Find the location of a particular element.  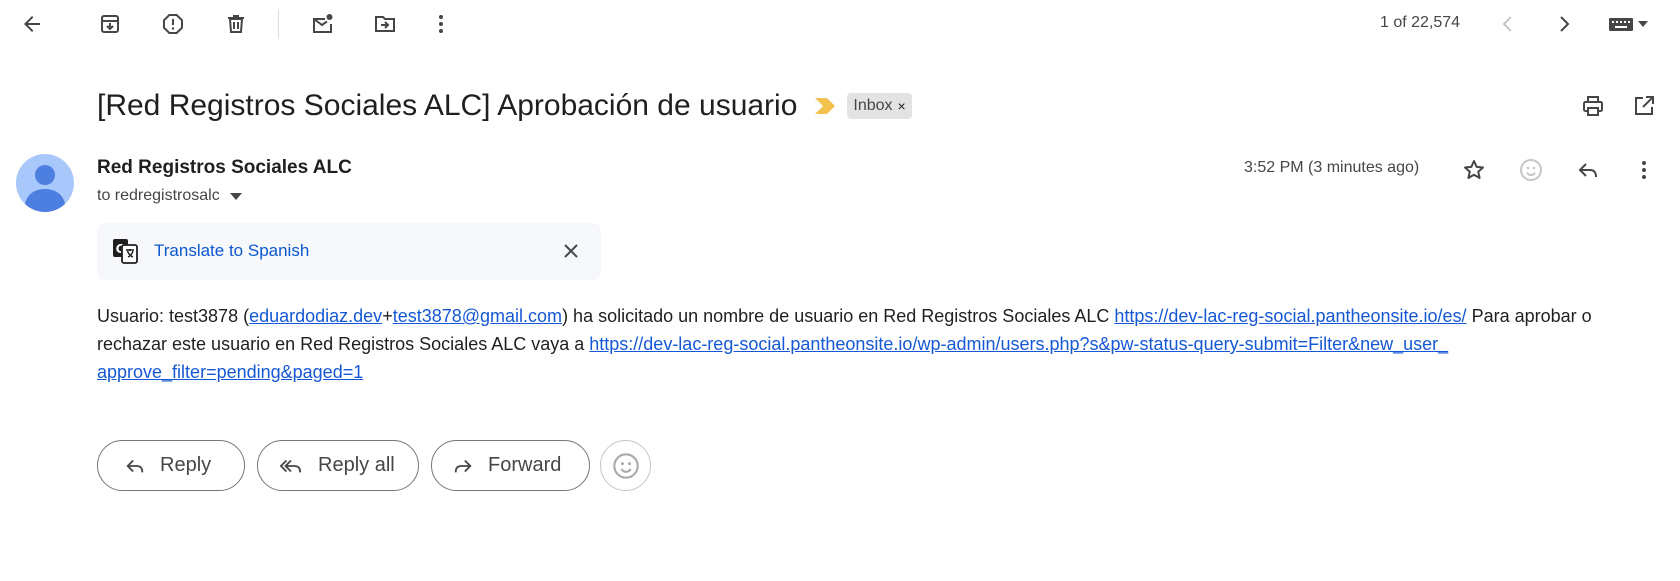

print-all-button is located at coordinates (1593, 106).